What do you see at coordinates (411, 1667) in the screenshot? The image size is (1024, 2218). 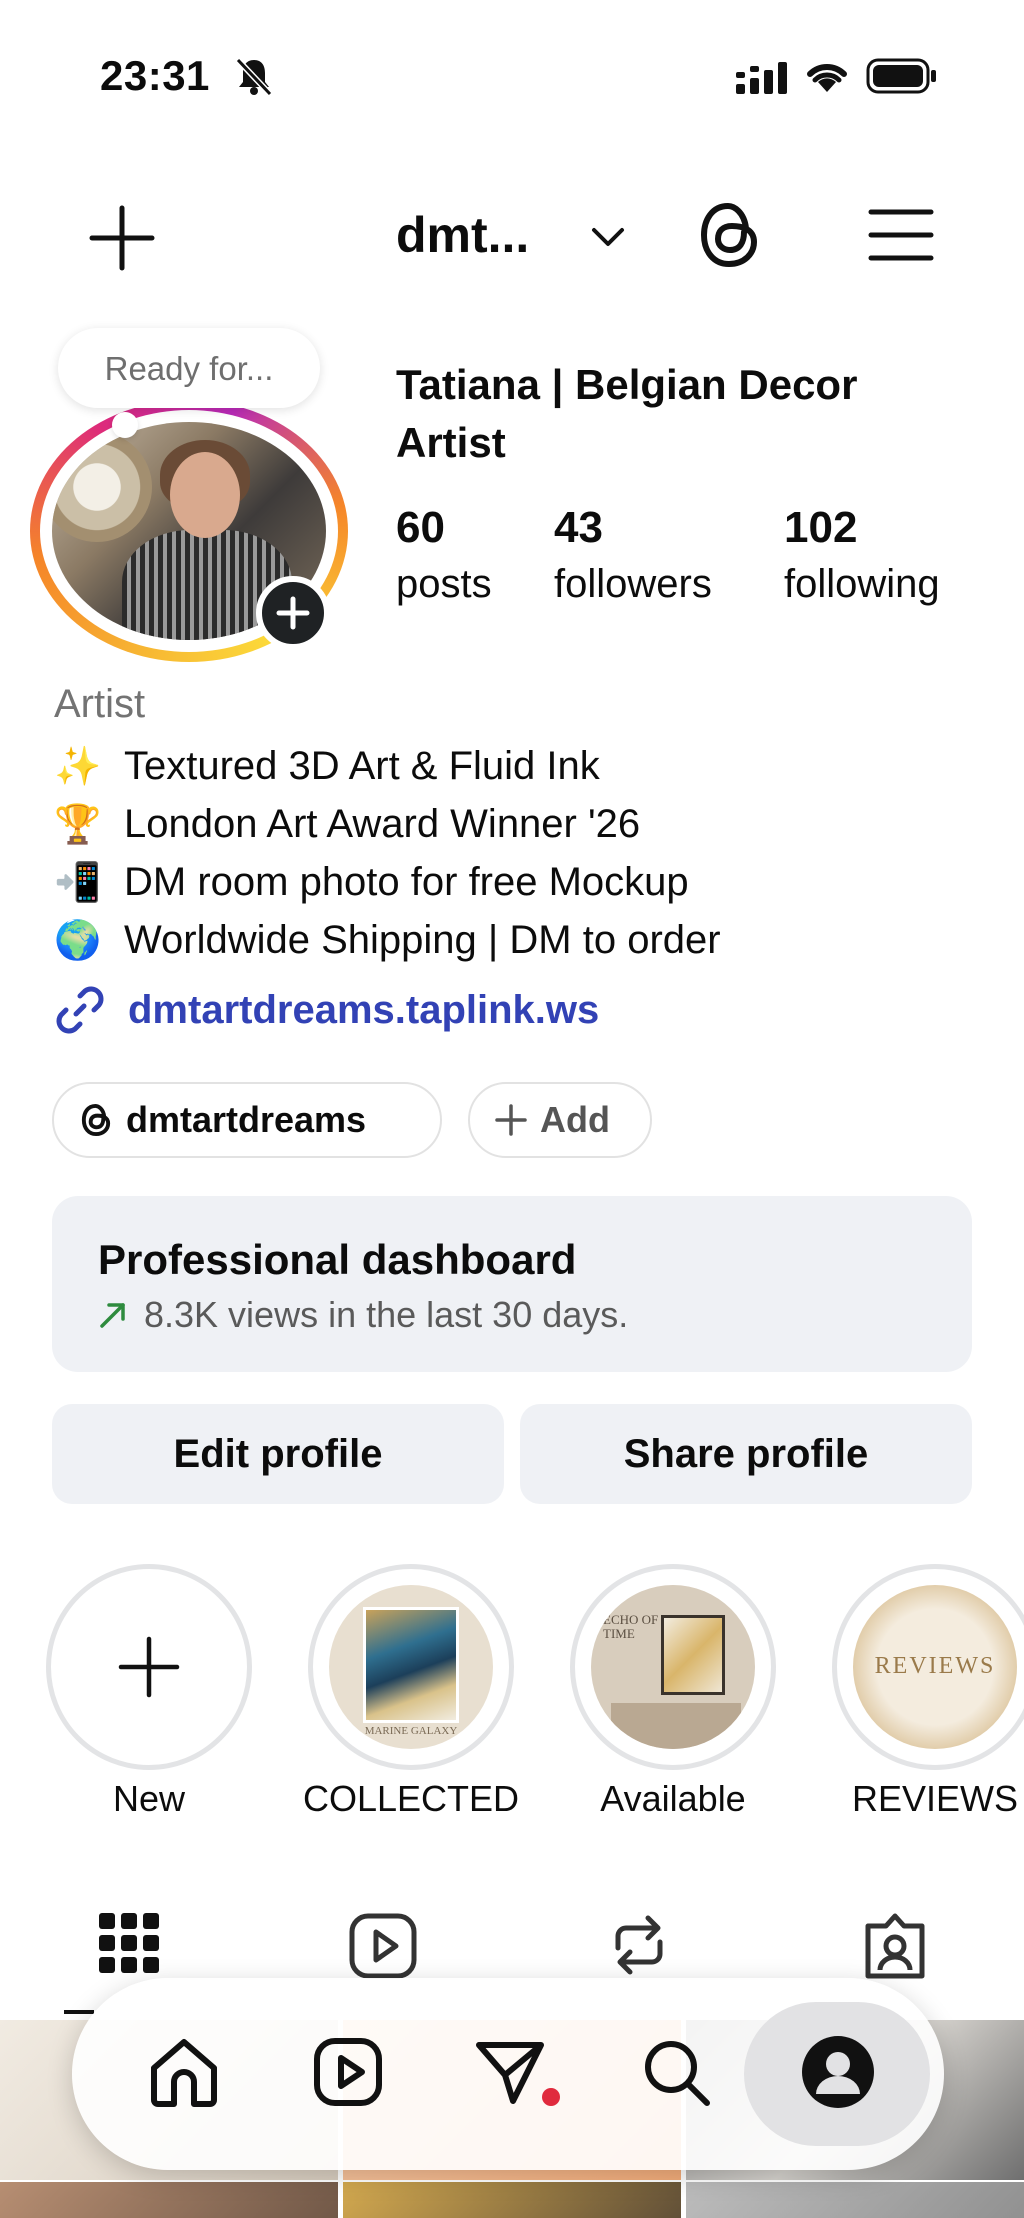 I see `highlight-cover: MARINE GALAXY` at bounding box center [411, 1667].